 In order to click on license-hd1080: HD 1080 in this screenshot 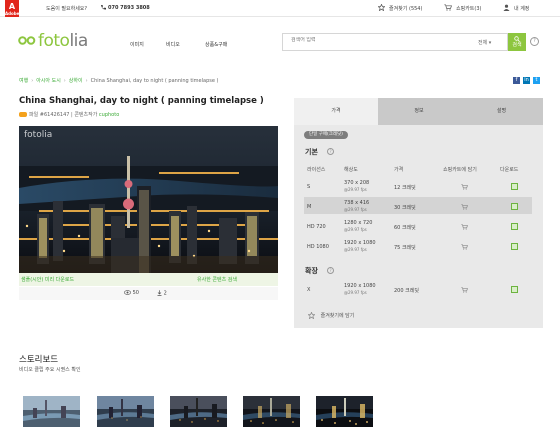, I will do `click(318, 247)`.